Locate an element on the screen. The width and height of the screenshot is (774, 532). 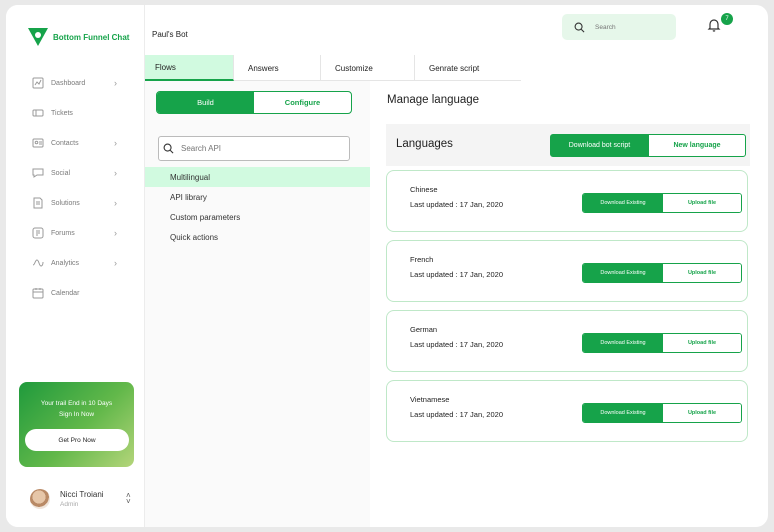
sidebar-item-label: Contacts is located at coordinates (65, 143).